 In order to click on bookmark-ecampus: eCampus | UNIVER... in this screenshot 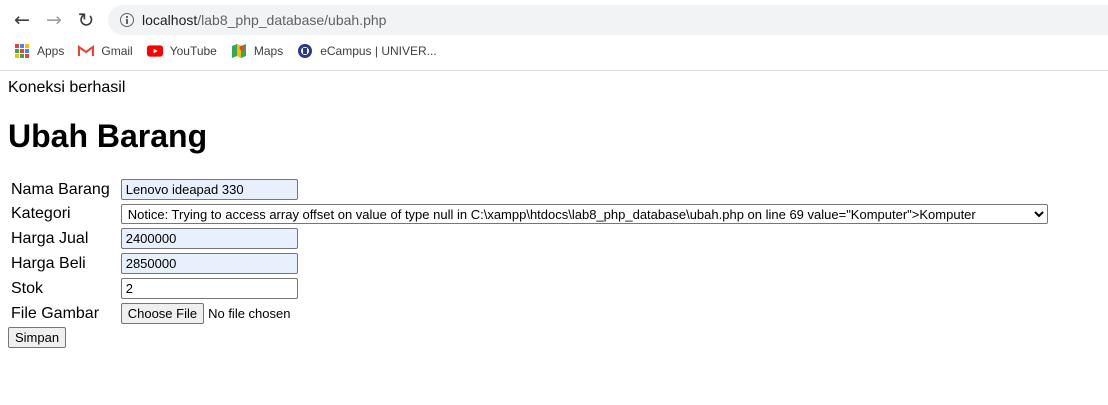, I will do `click(367, 51)`.